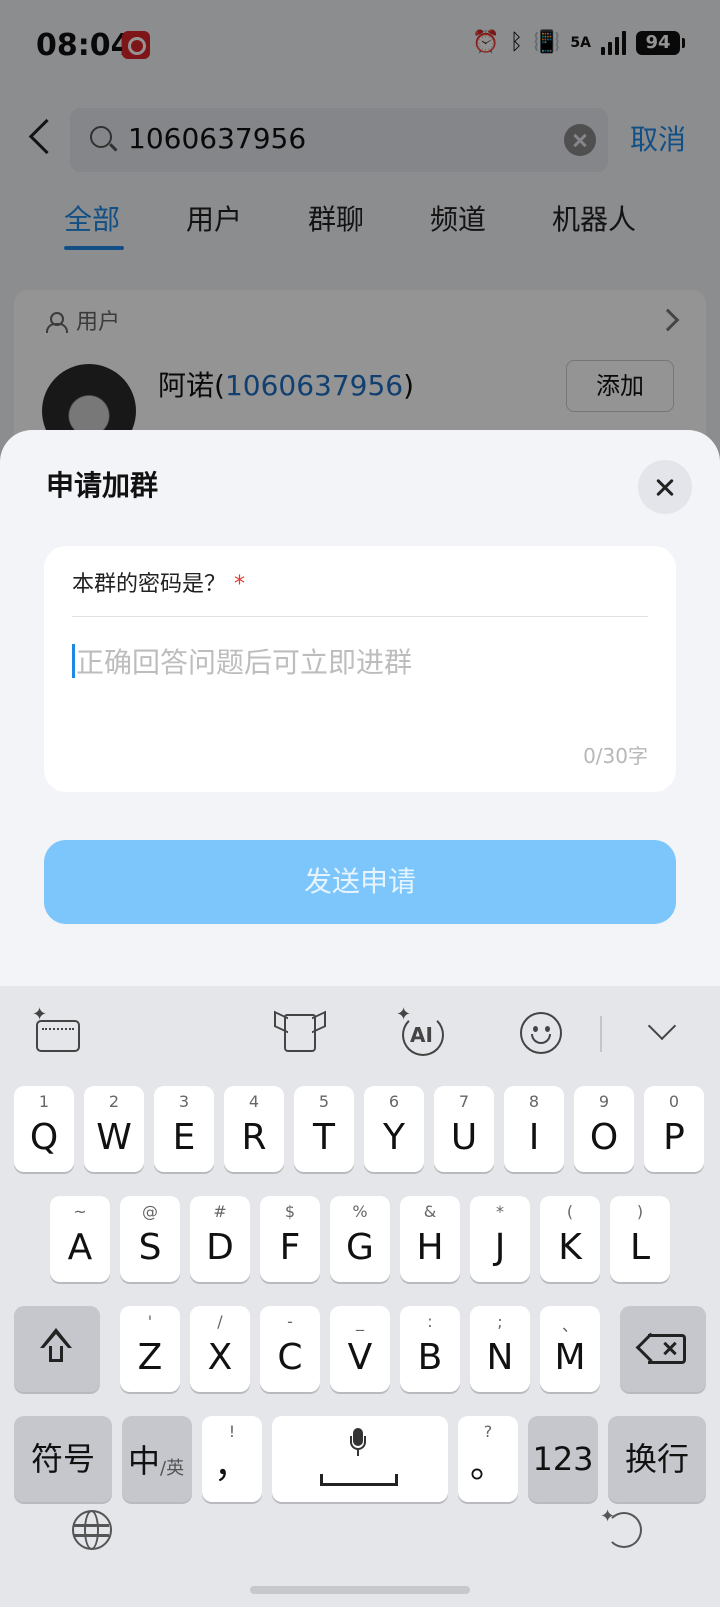 This screenshot has width=720, height=1607. What do you see at coordinates (430, 1349) in the screenshot?
I see `key-b: :B` at bounding box center [430, 1349].